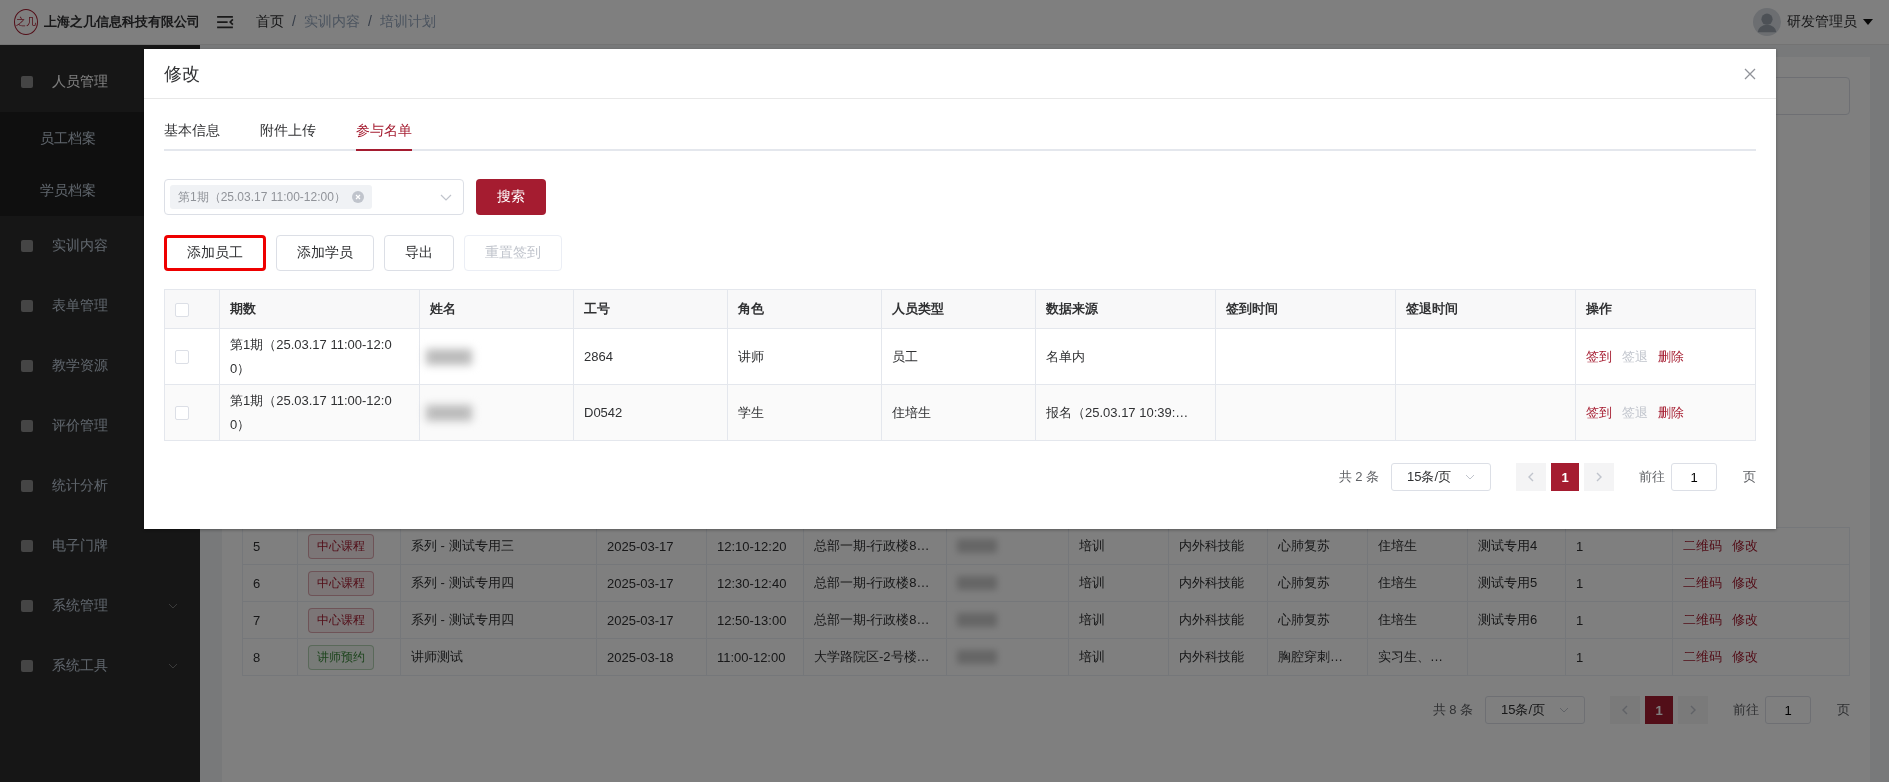 The height and width of the screenshot is (782, 1889). I want to click on breadcrumb-item: 首页, so click(270, 22).